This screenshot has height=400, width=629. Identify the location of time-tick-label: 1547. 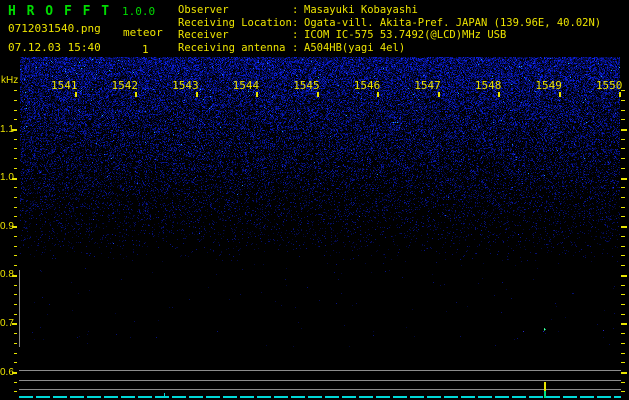
(427, 85).